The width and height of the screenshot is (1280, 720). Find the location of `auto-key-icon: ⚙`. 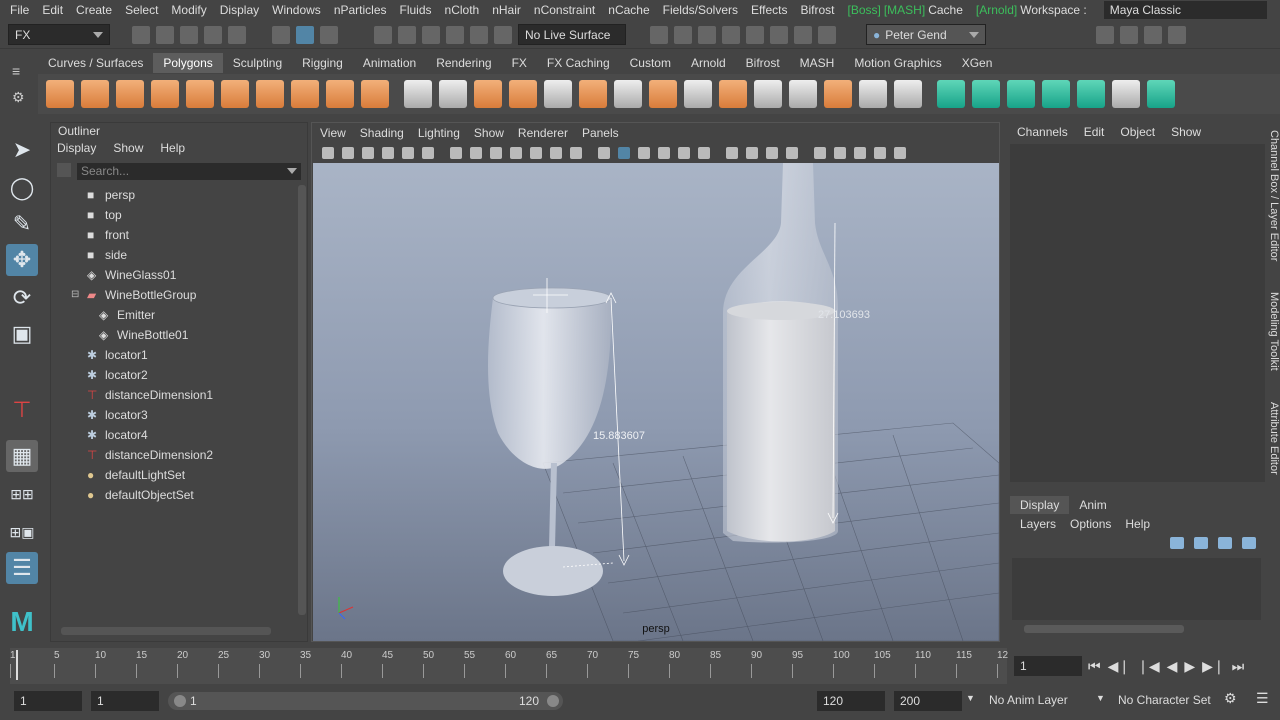

auto-key-icon: ⚙ is located at coordinates (1230, 698).